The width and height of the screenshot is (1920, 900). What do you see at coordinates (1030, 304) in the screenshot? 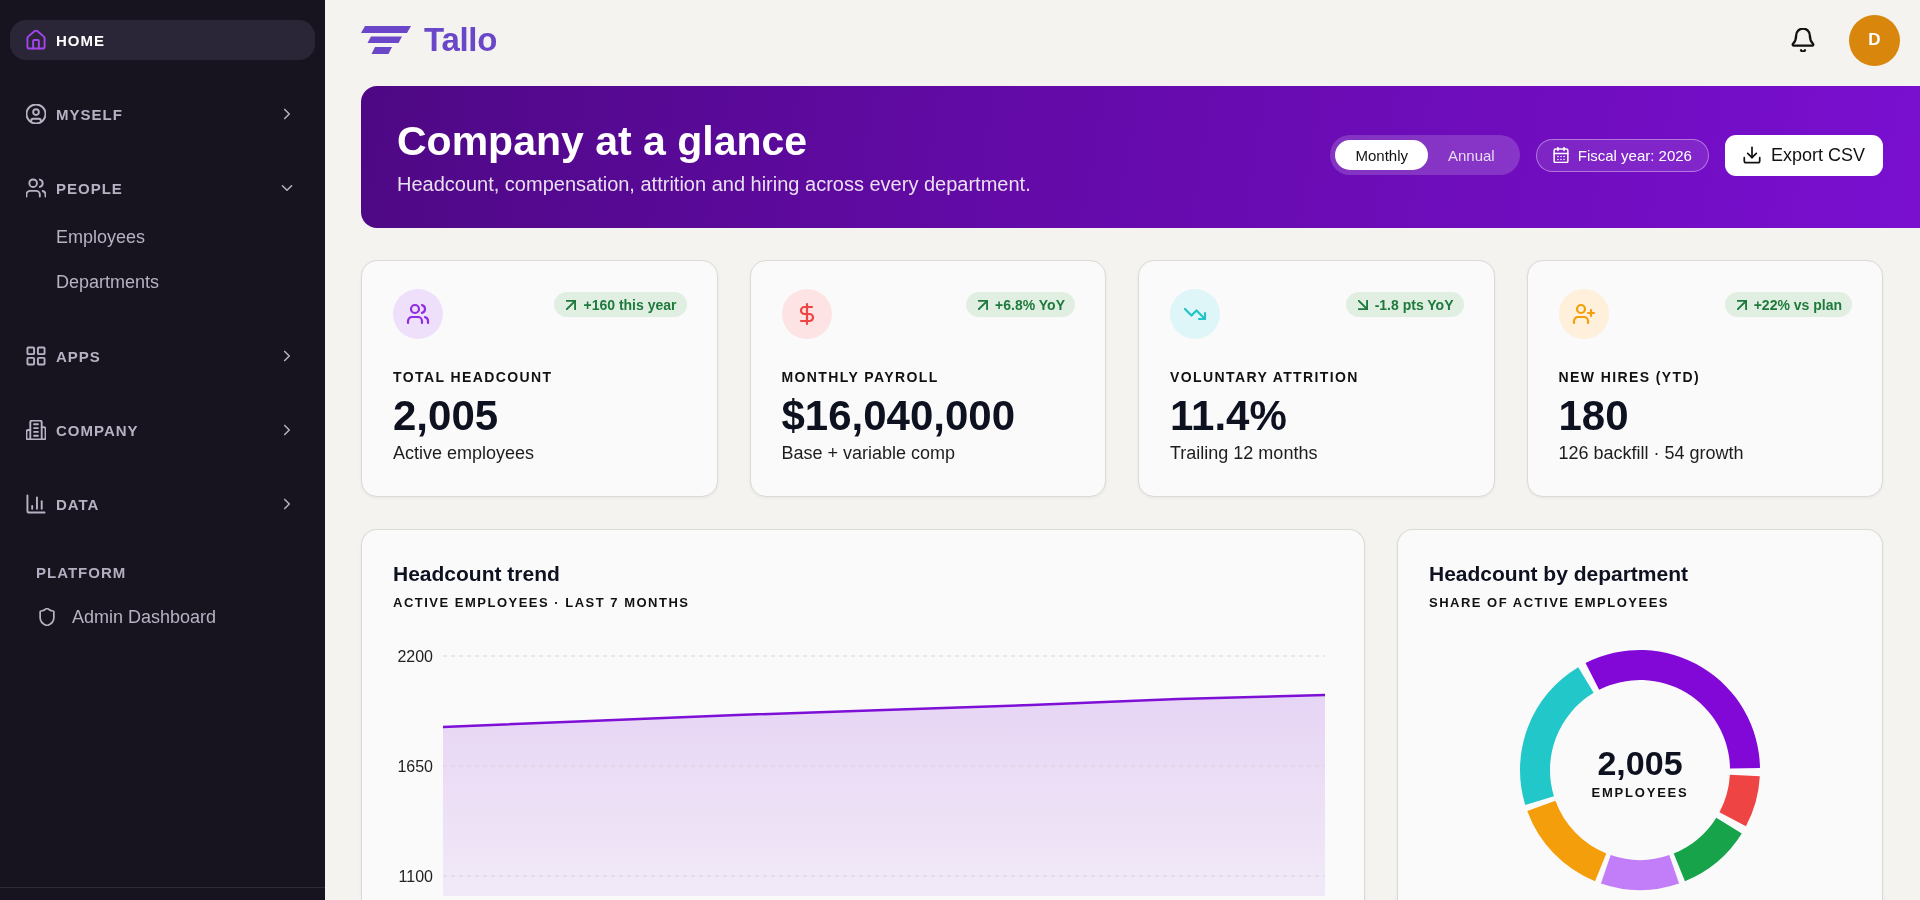
I see `trend-text: +6.8% YoY` at bounding box center [1030, 304].